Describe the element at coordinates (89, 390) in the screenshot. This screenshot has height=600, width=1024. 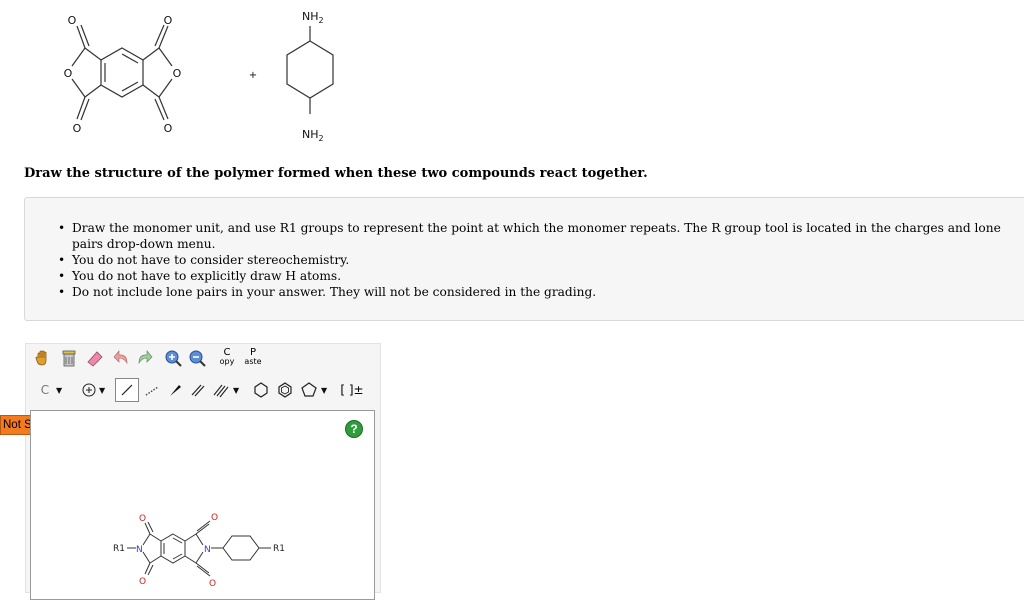
I see `charge-tool-icon` at that location.